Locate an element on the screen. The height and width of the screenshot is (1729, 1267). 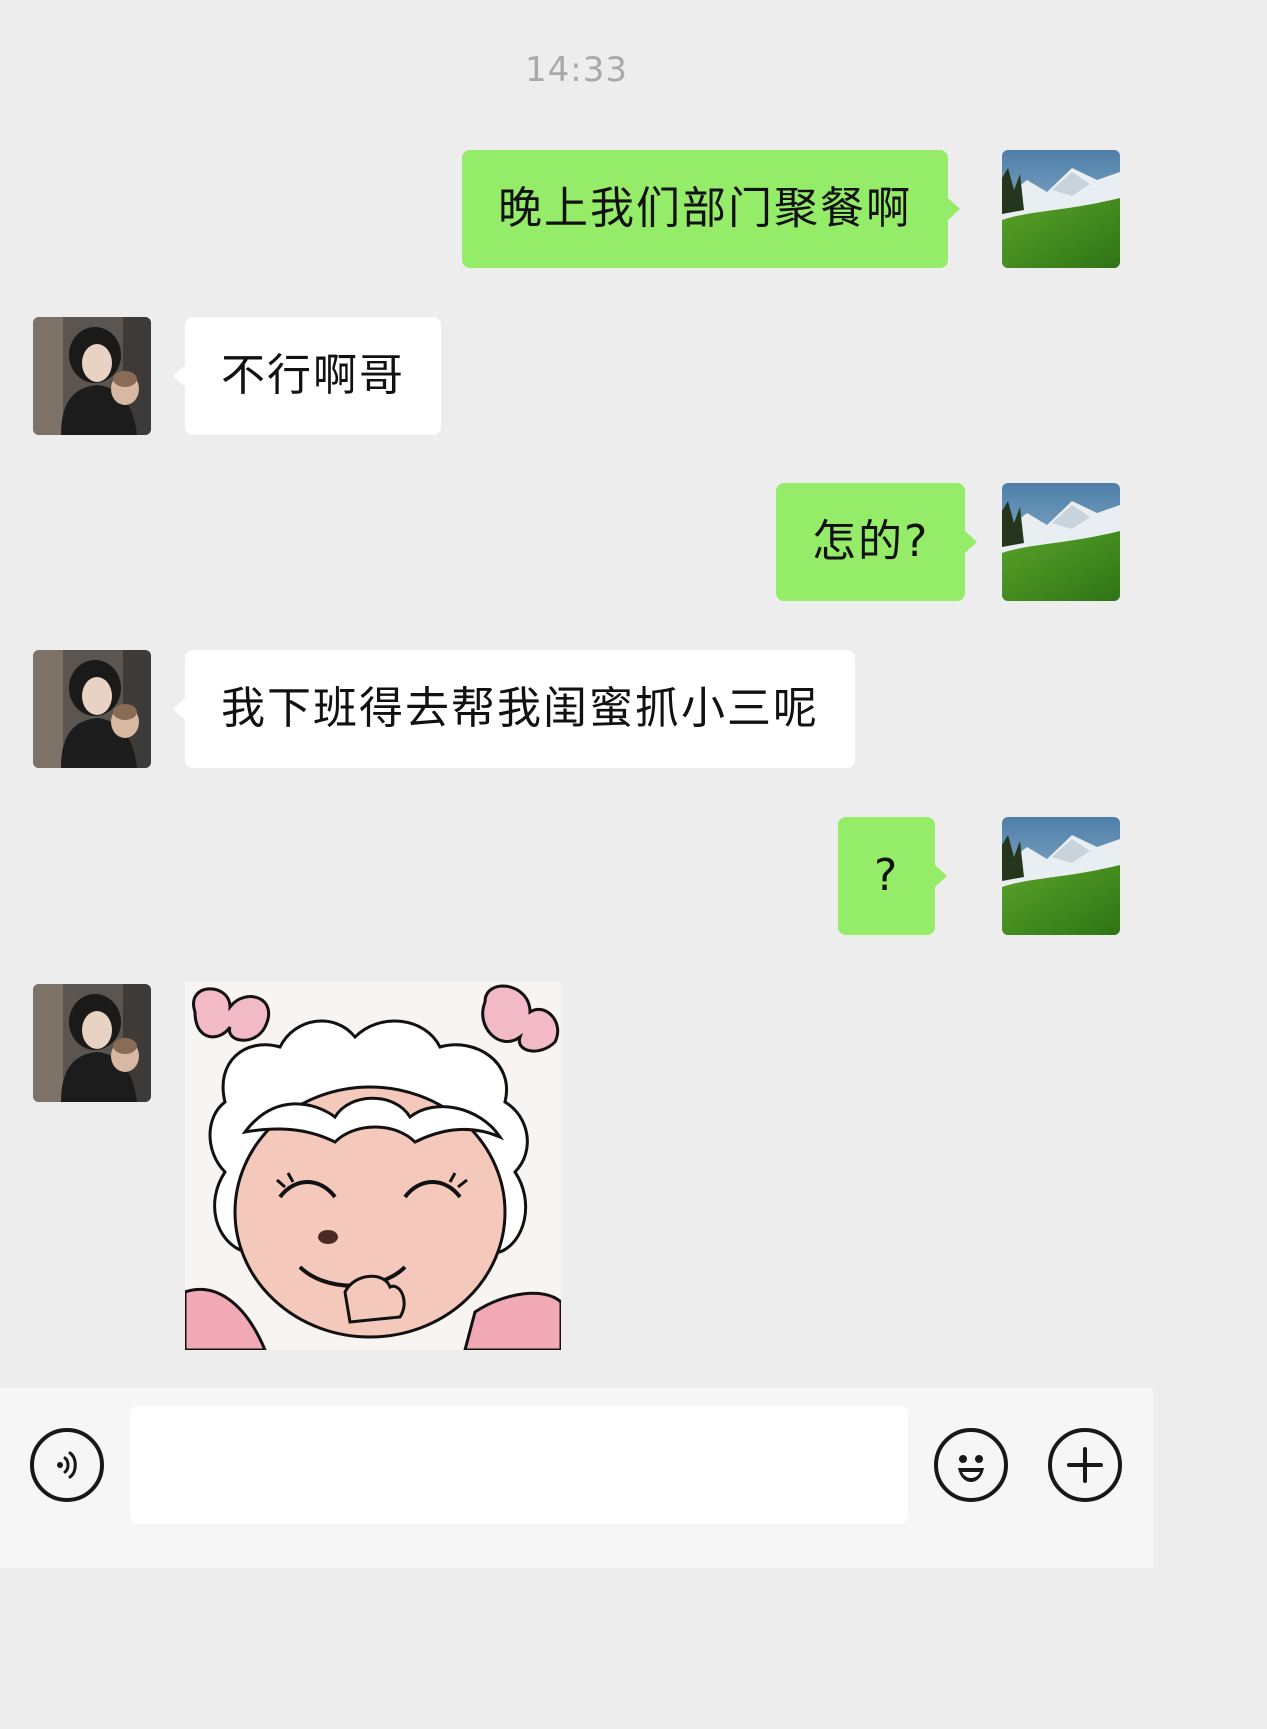
message-text: 我下班得去帮我闺蜜抓小三呢 is located at coordinates (520, 708).